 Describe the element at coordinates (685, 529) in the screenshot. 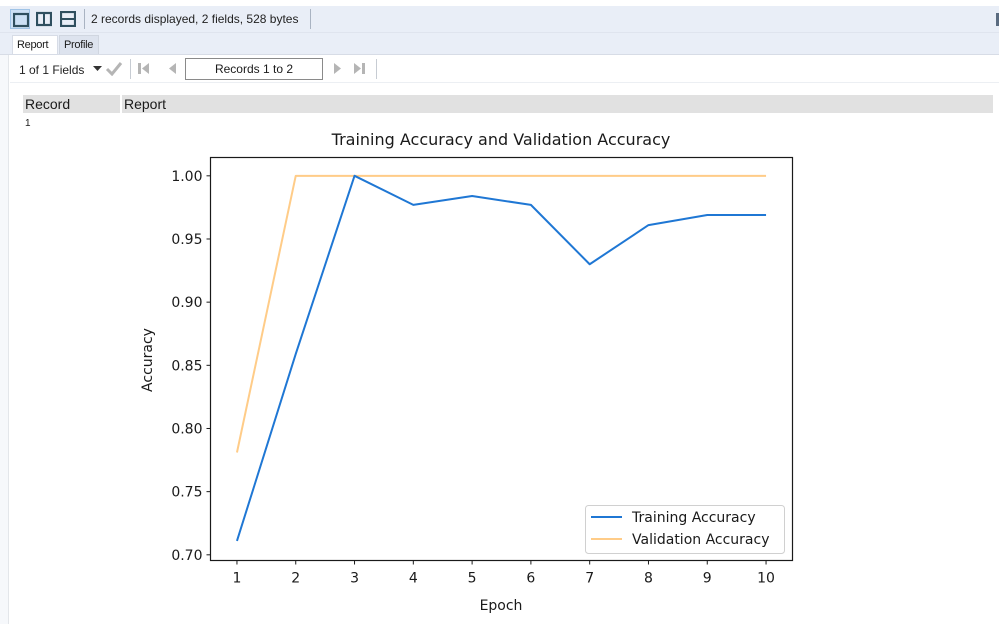

I see `chart-legend: Training Accuracy Validation Accuracy` at that location.